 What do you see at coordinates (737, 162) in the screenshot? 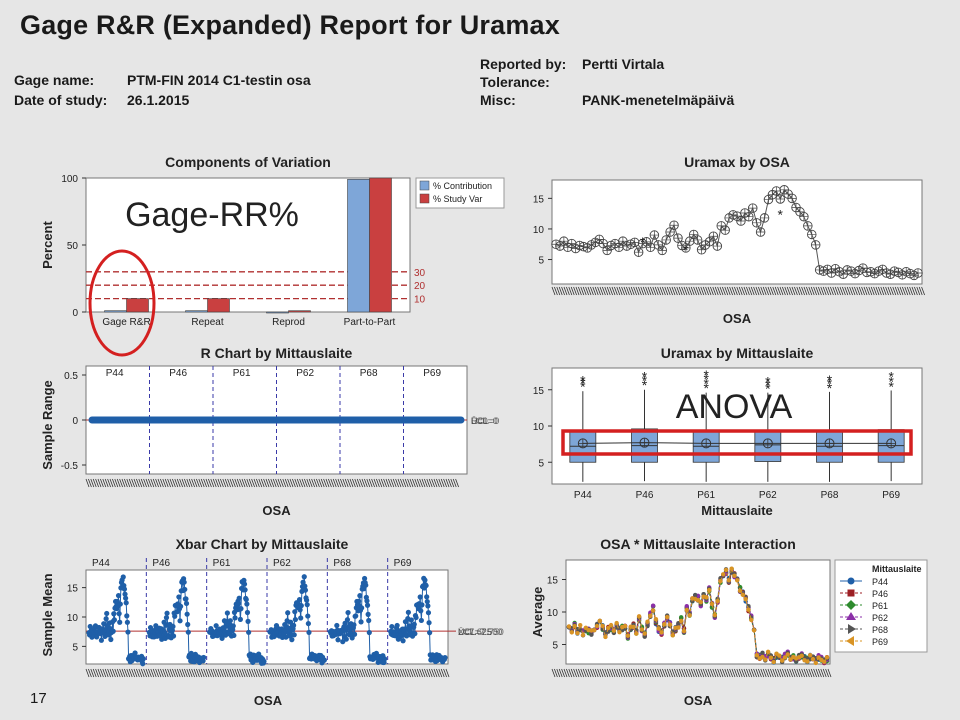
I see `by-osa-title: Uramax by OSA` at bounding box center [737, 162].